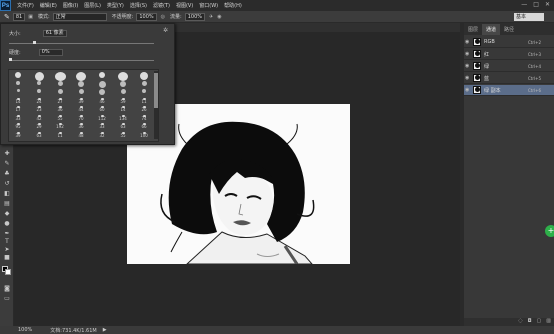 The width and height of the screenshot is (554, 334). What do you see at coordinates (7, 250) in the screenshot?
I see `path-select-icon: ➤` at bounding box center [7, 250].